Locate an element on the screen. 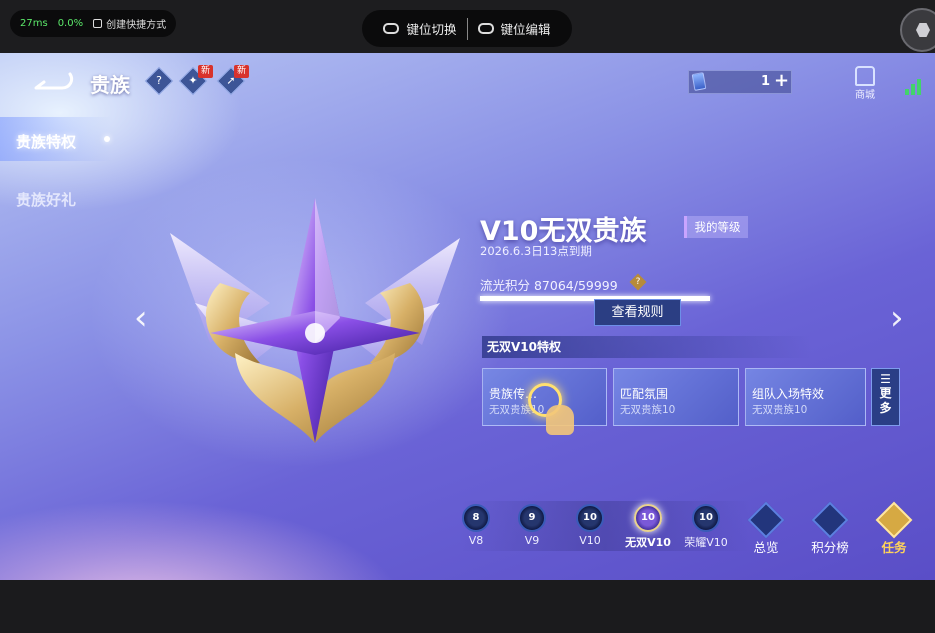 The width and height of the screenshot is (935, 633). add-currency-button: + is located at coordinates (781, 80).